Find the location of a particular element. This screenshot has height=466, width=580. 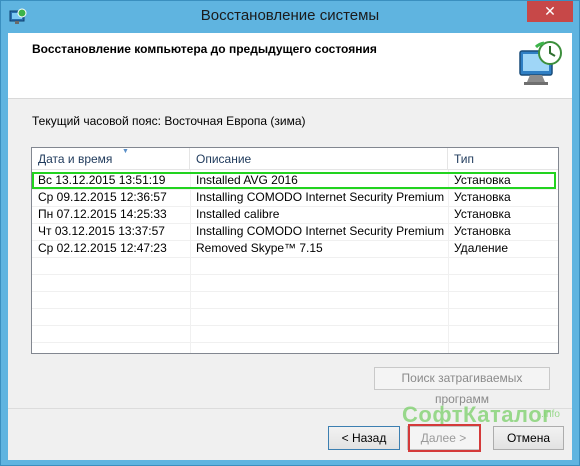

row-description: Removed Skype™ 7.15 is located at coordinates (259, 248).